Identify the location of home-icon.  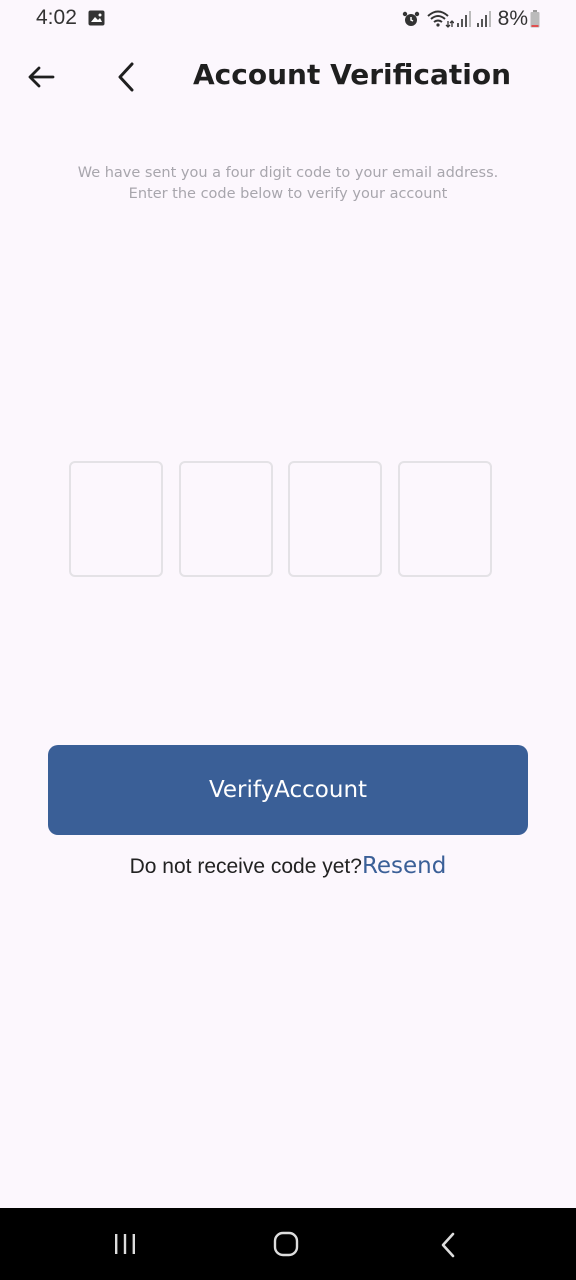
(286, 1244).